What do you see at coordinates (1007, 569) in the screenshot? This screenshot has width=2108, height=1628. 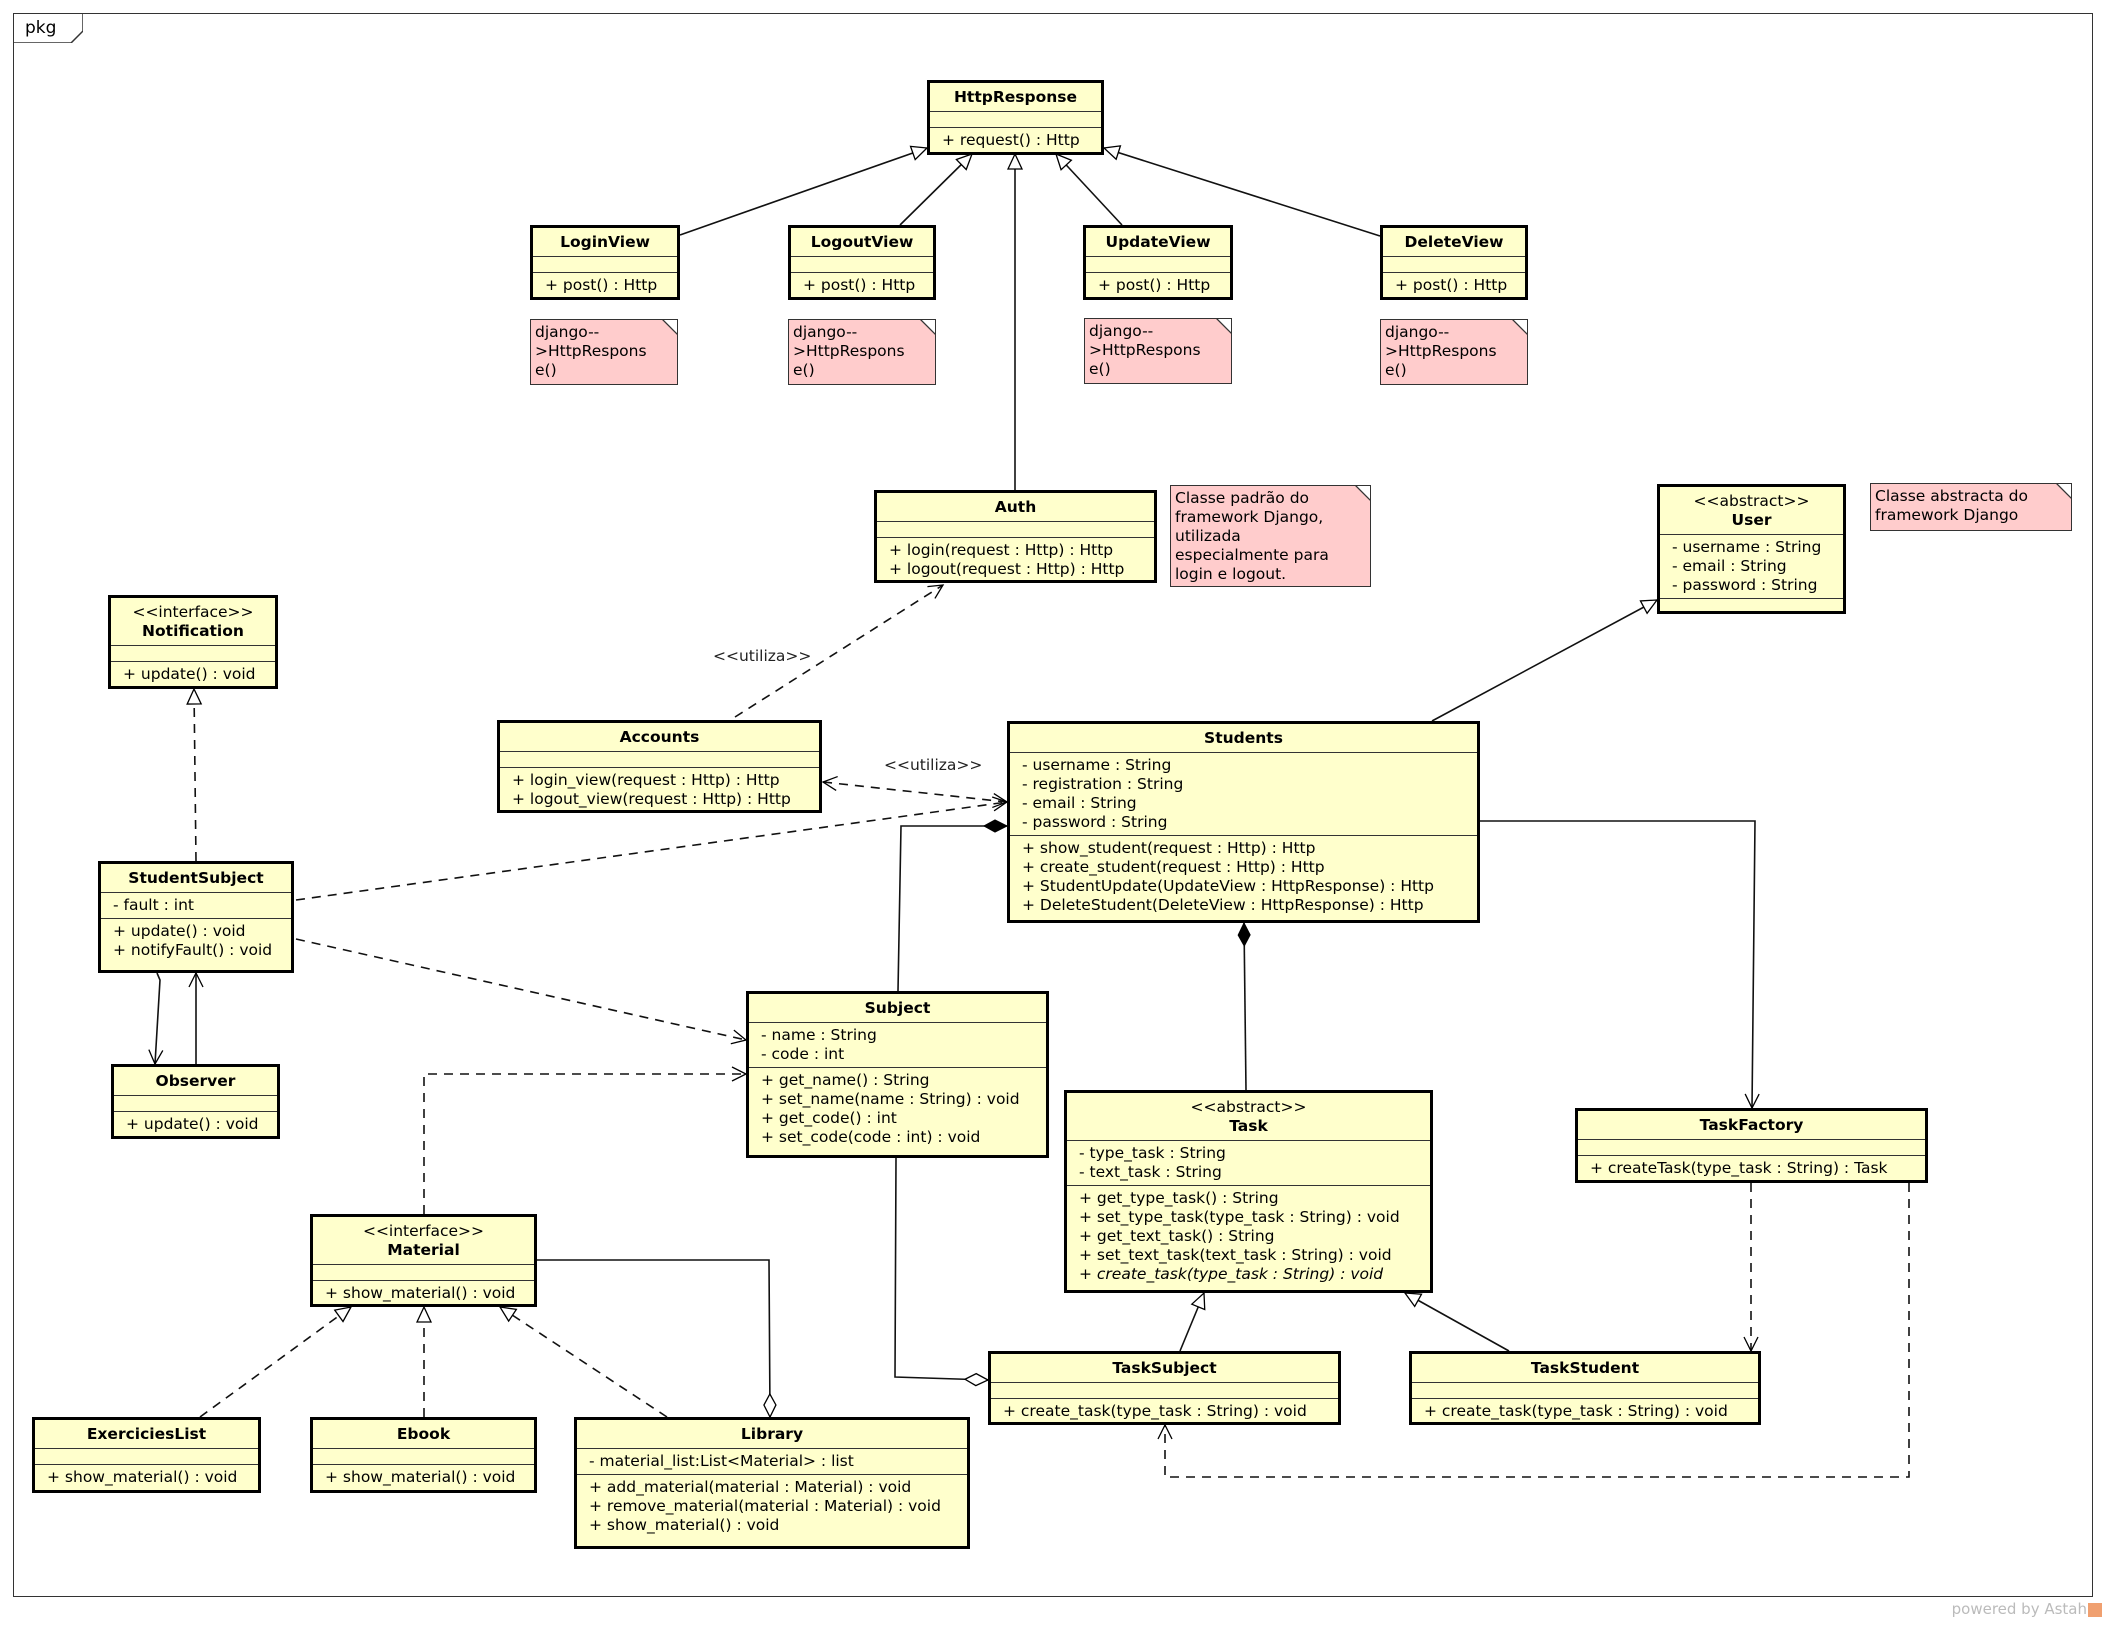 I see `class-operation: + logout(request : Http) : Http` at bounding box center [1007, 569].